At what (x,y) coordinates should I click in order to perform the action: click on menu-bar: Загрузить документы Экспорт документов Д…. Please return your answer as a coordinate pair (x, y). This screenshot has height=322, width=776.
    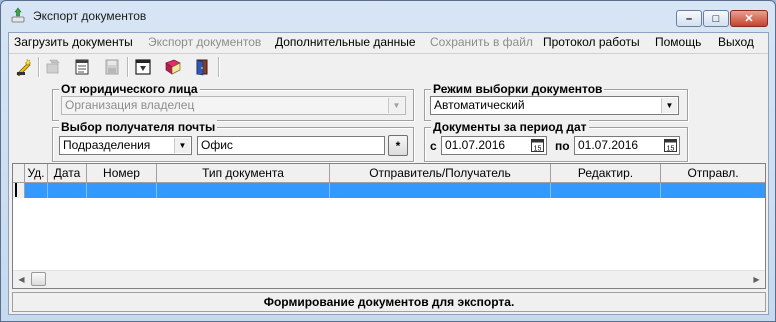
    Looking at the image, I should click on (388, 42).